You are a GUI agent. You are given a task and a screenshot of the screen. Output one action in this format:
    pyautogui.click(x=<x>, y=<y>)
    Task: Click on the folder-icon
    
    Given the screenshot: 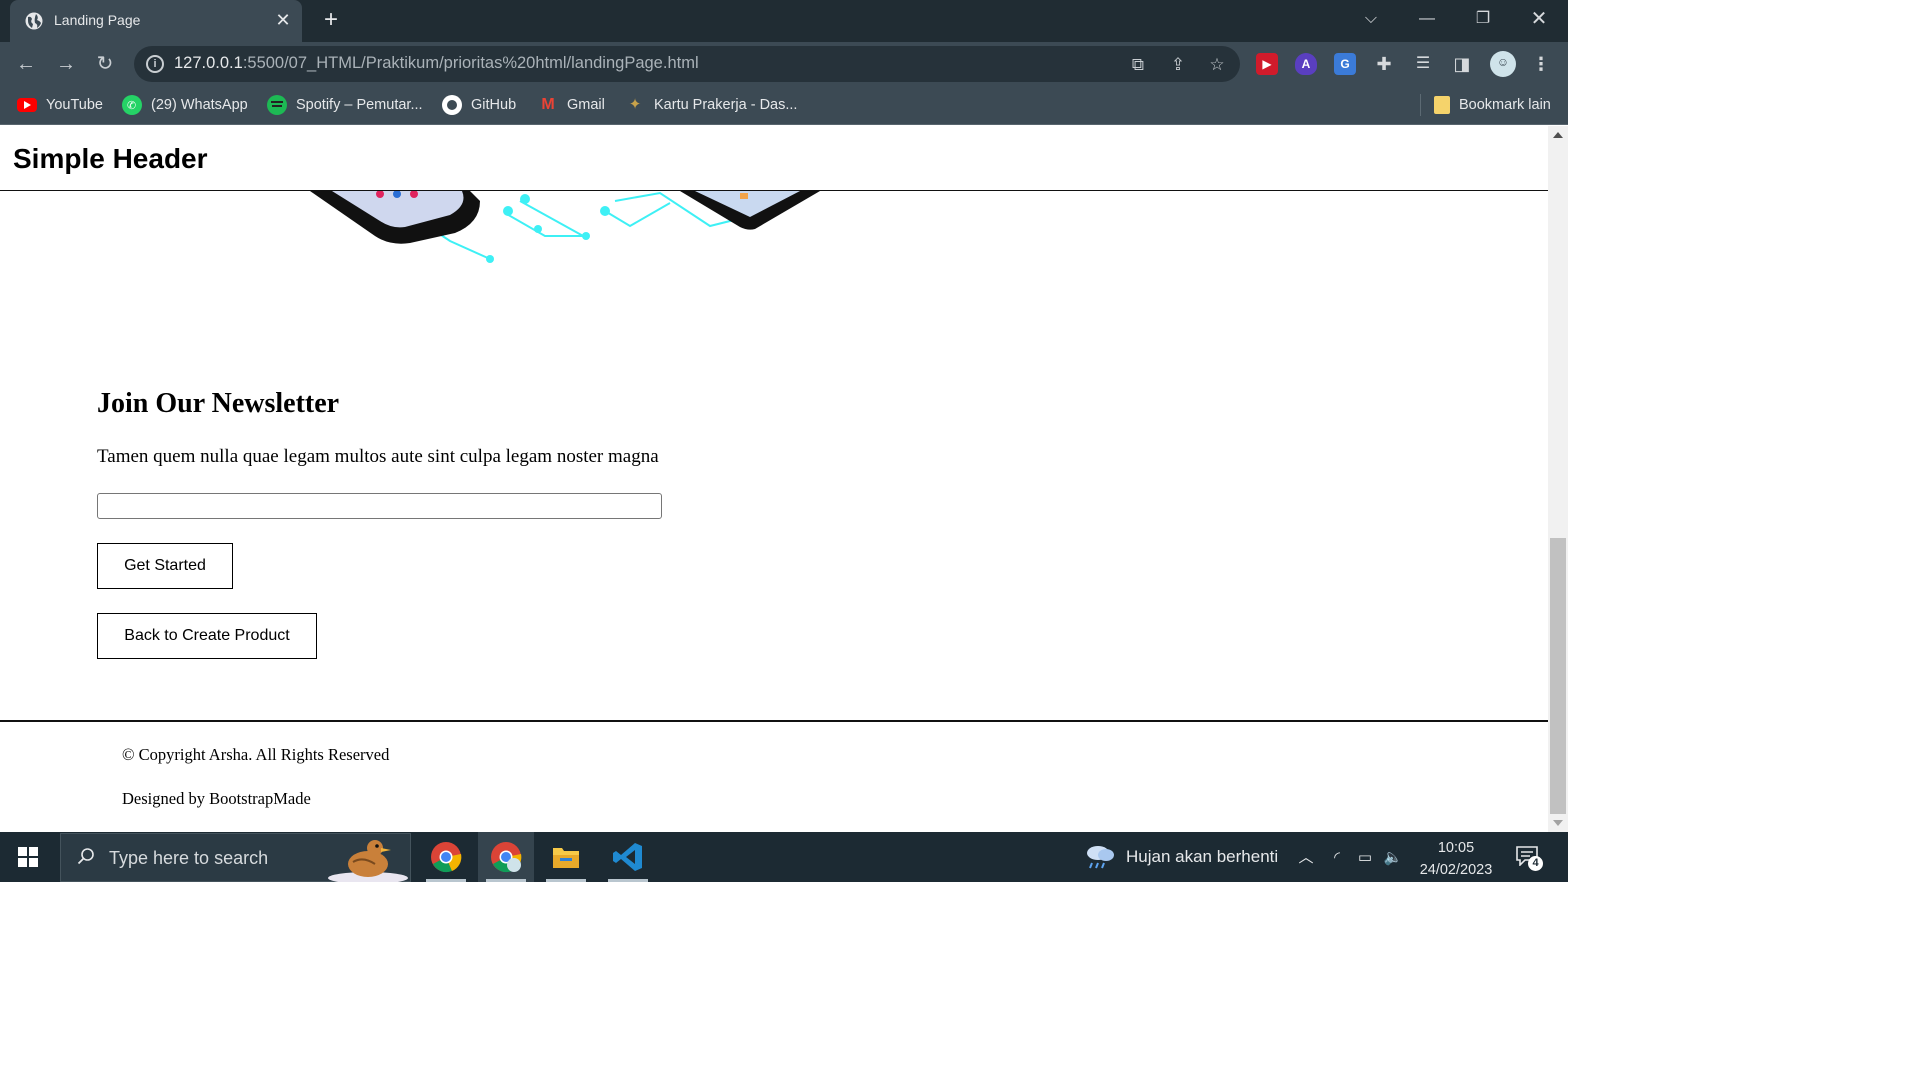 What is the action you would take?
    pyautogui.click(x=1442, y=105)
    